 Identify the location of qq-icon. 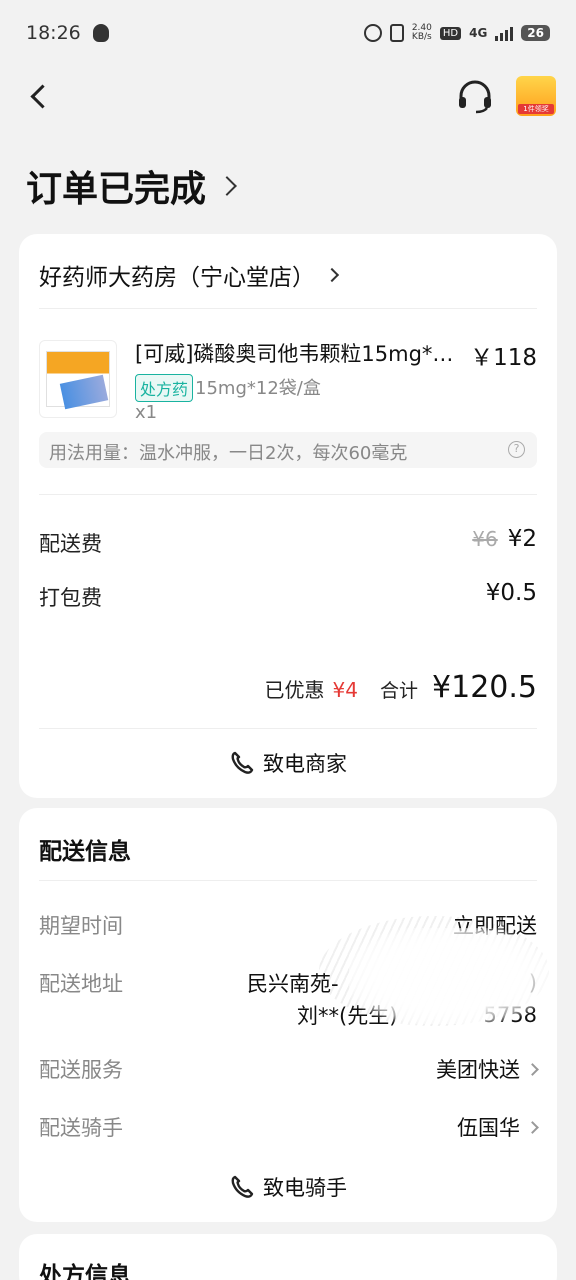
(100, 33).